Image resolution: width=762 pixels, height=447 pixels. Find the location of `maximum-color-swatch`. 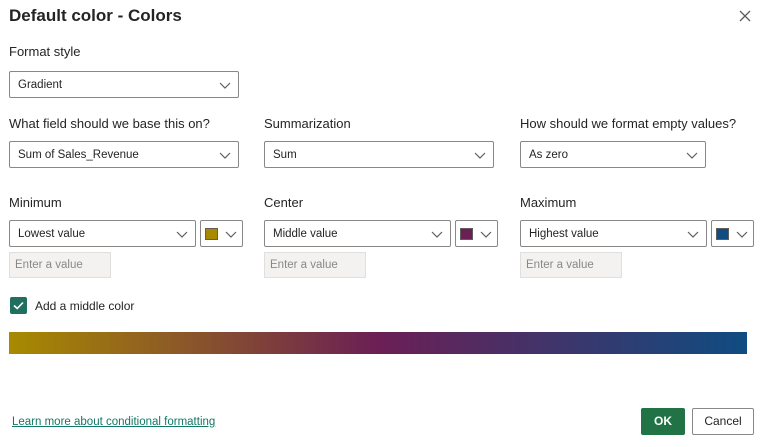

maximum-color-swatch is located at coordinates (722, 234).